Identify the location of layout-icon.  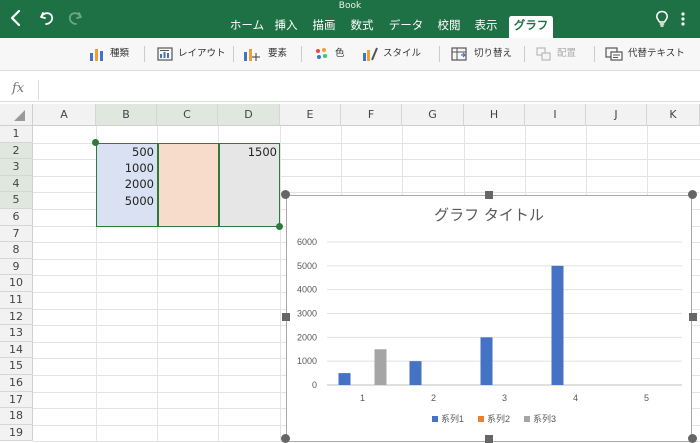
(165, 54).